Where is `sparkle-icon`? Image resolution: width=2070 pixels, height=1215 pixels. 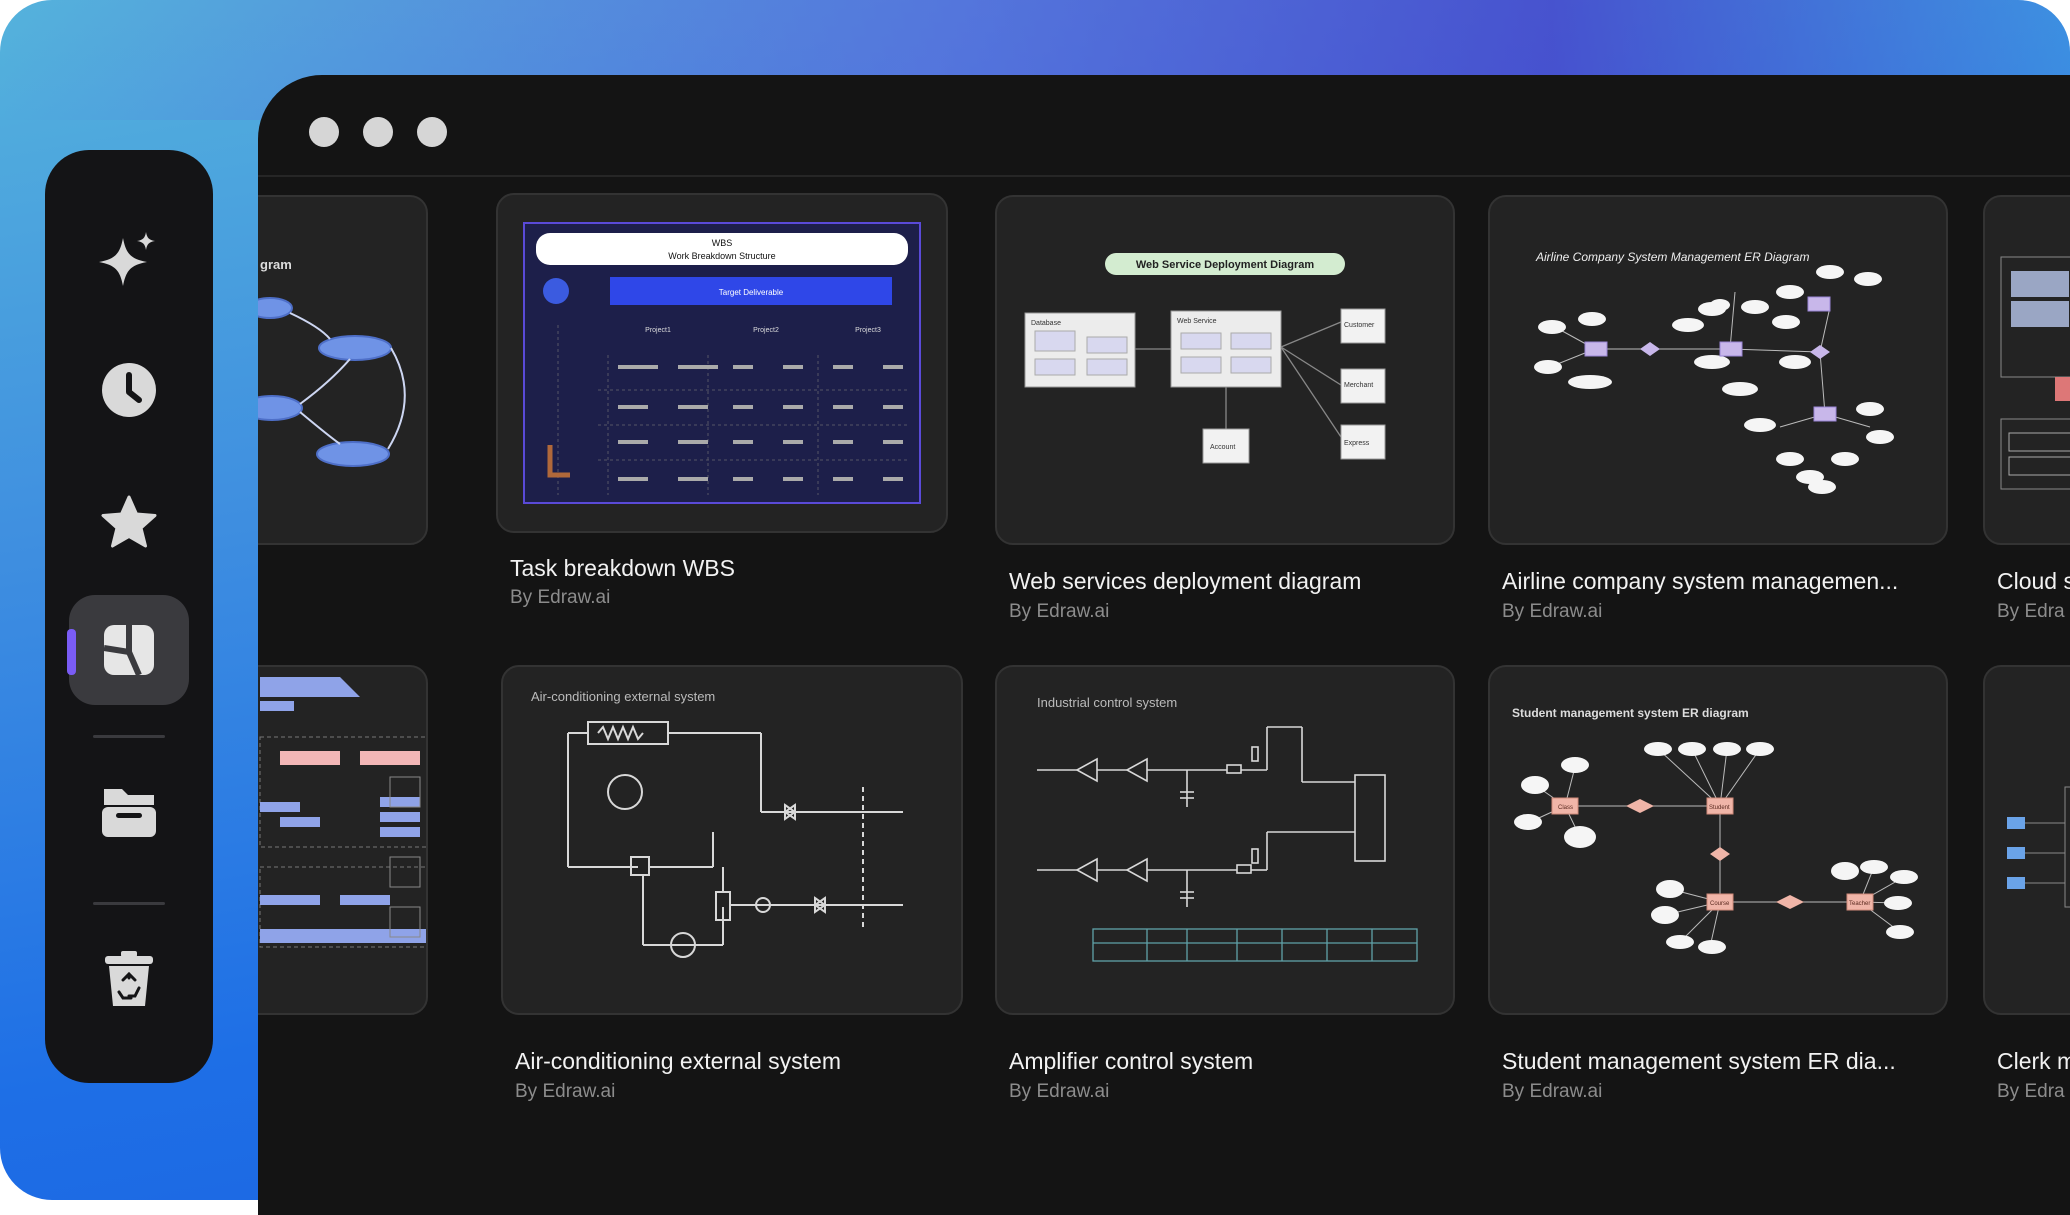
sparkle-icon is located at coordinates (127, 259).